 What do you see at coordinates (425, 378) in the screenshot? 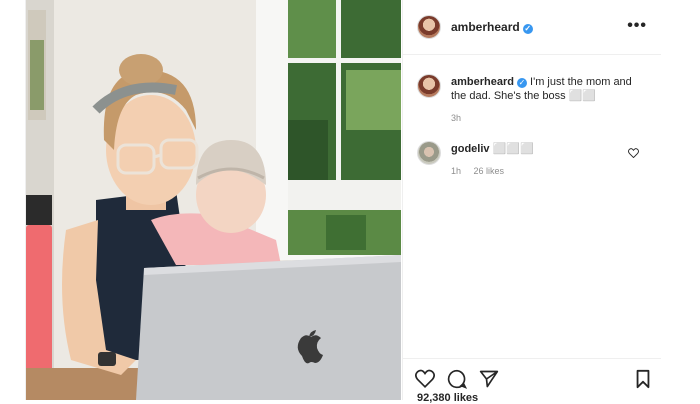
I see `heart-icon` at bounding box center [425, 378].